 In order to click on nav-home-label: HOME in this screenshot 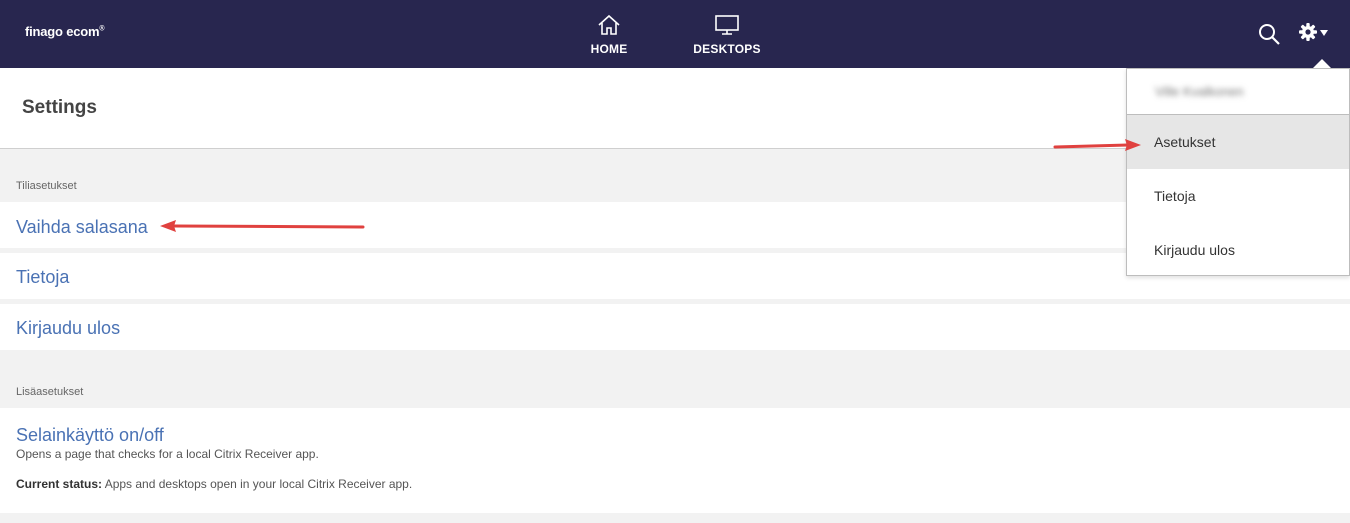, I will do `click(609, 49)`.